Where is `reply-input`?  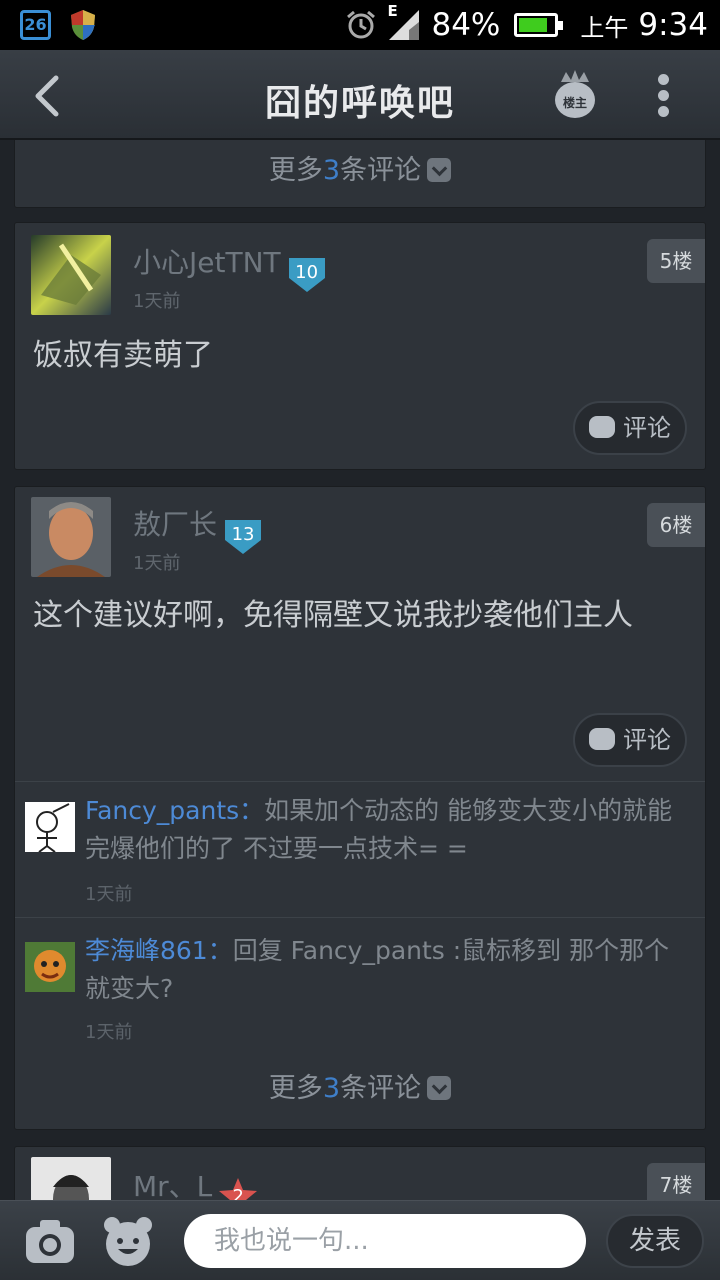 reply-input is located at coordinates (385, 1241).